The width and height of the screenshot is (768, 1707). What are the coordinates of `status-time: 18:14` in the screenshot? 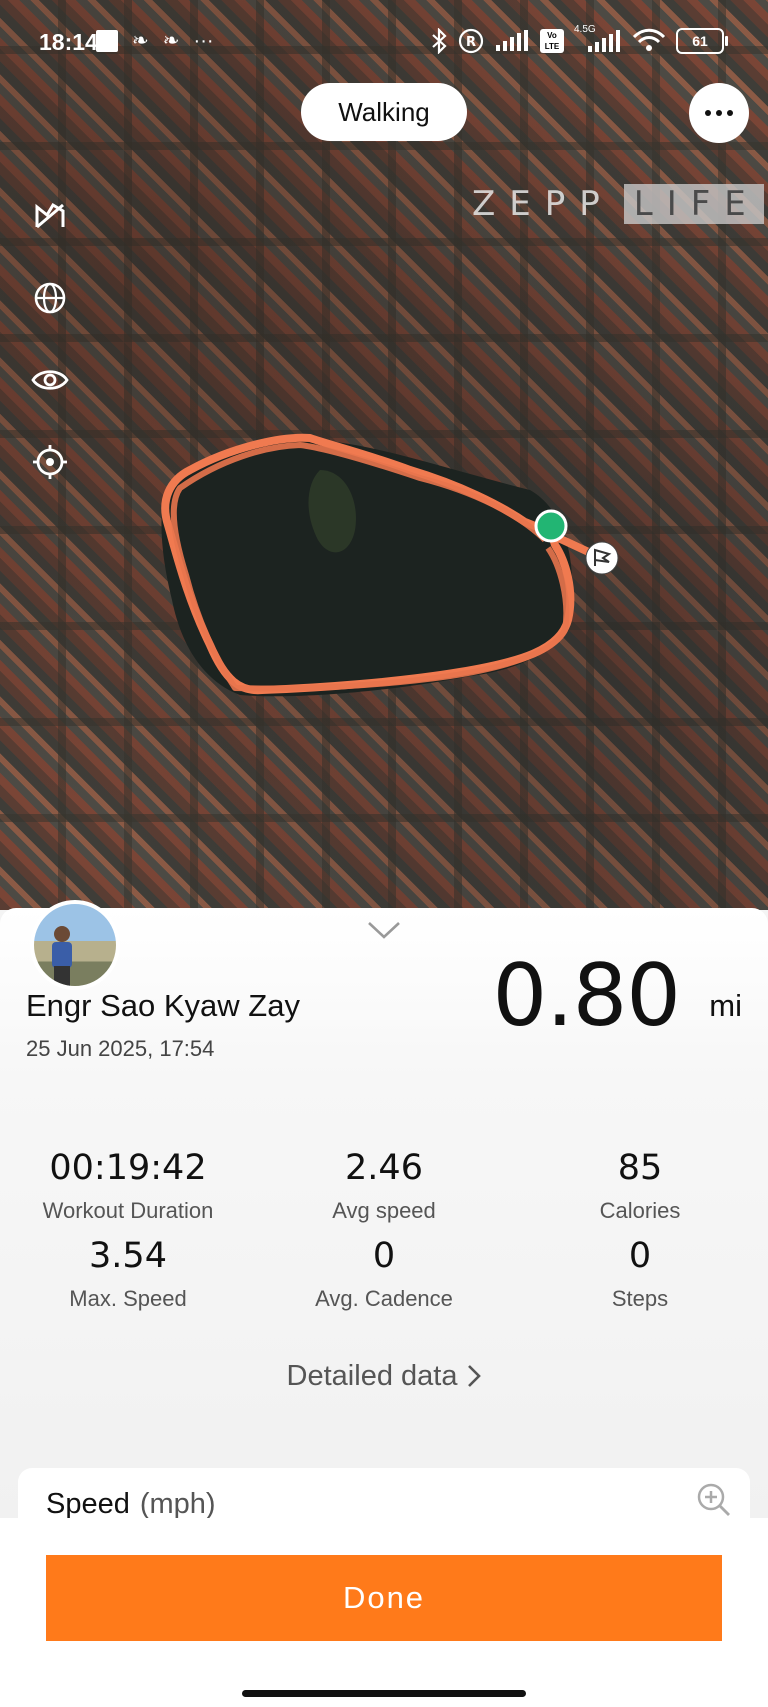 It's located at (68, 42).